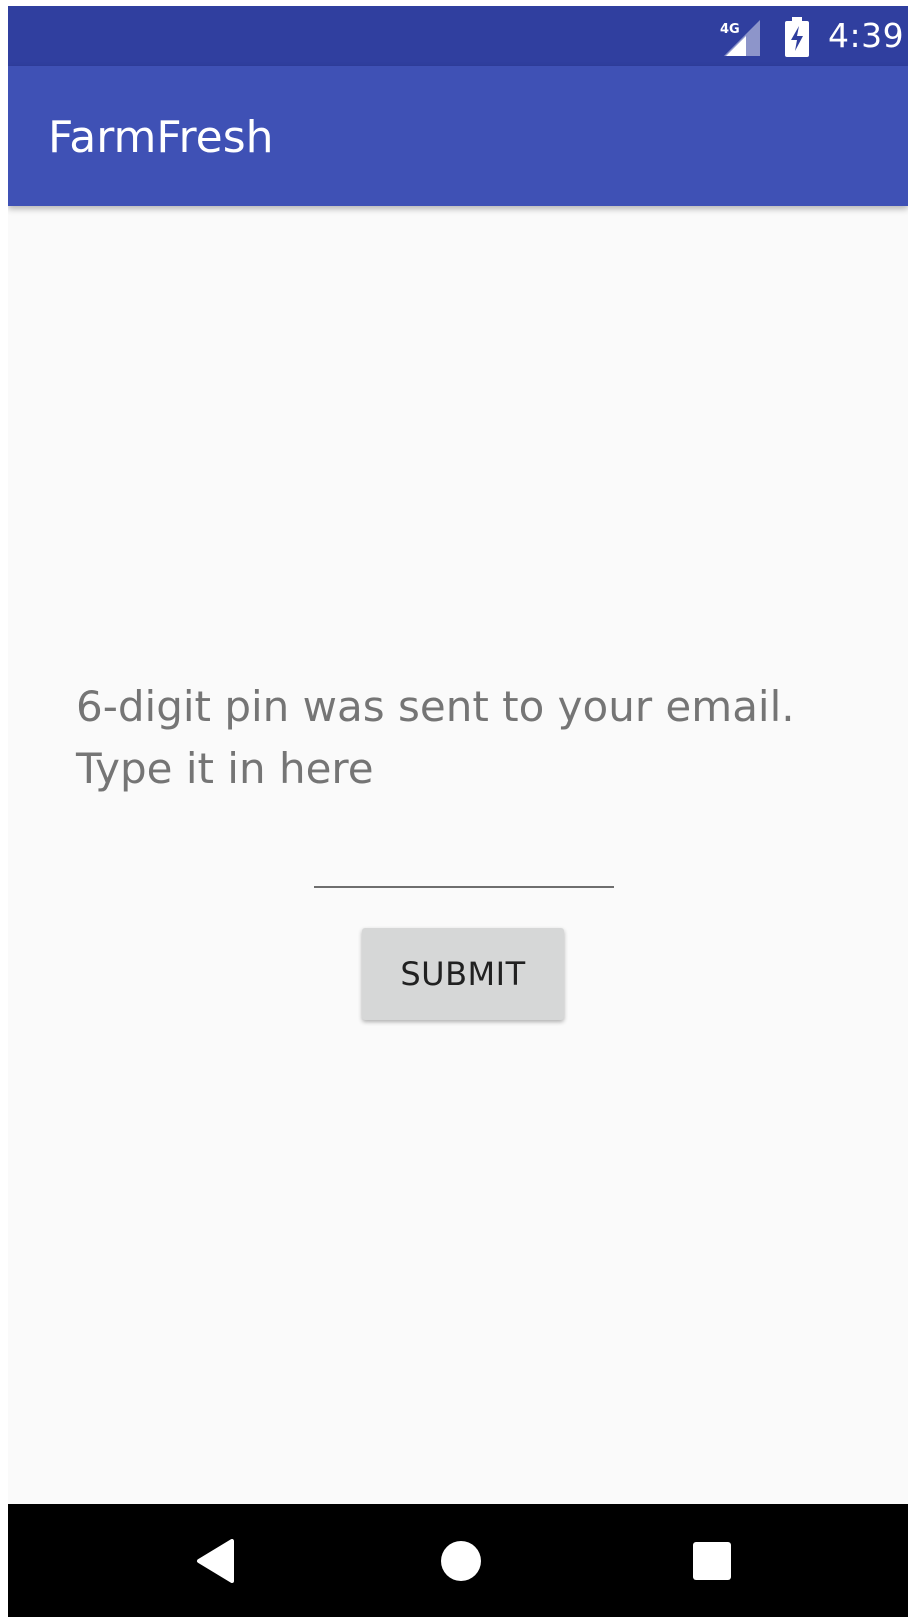 The image size is (908, 1617). I want to click on back-triangle-icon, so click(215, 1561).